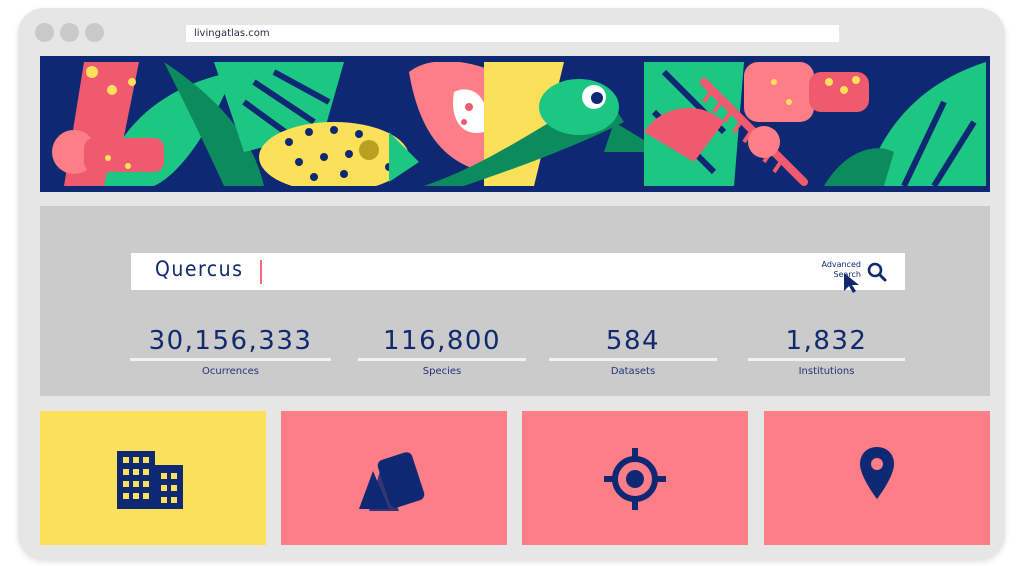 This screenshot has width=1017, height=566. Describe the element at coordinates (826, 341) in the screenshot. I see `stat-value: 1,832` at that location.